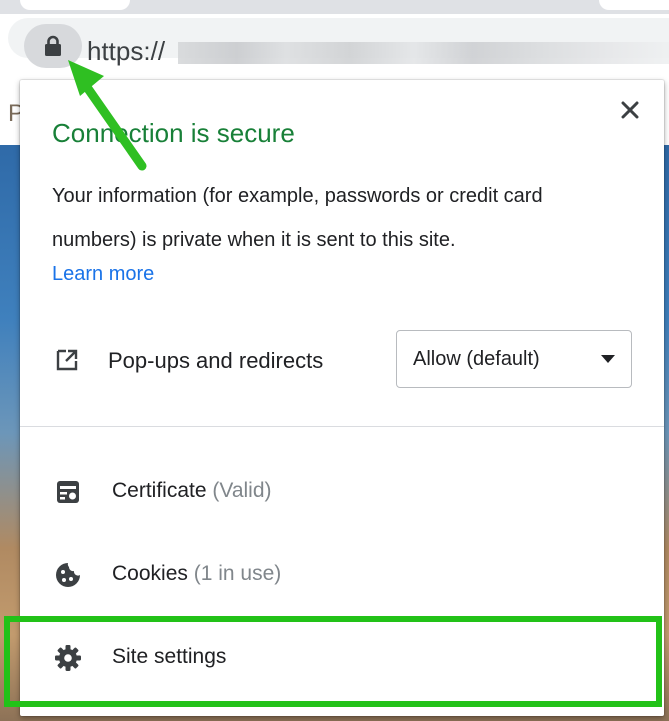 The width and height of the screenshot is (669, 721). I want to click on close-icon, so click(630, 110).